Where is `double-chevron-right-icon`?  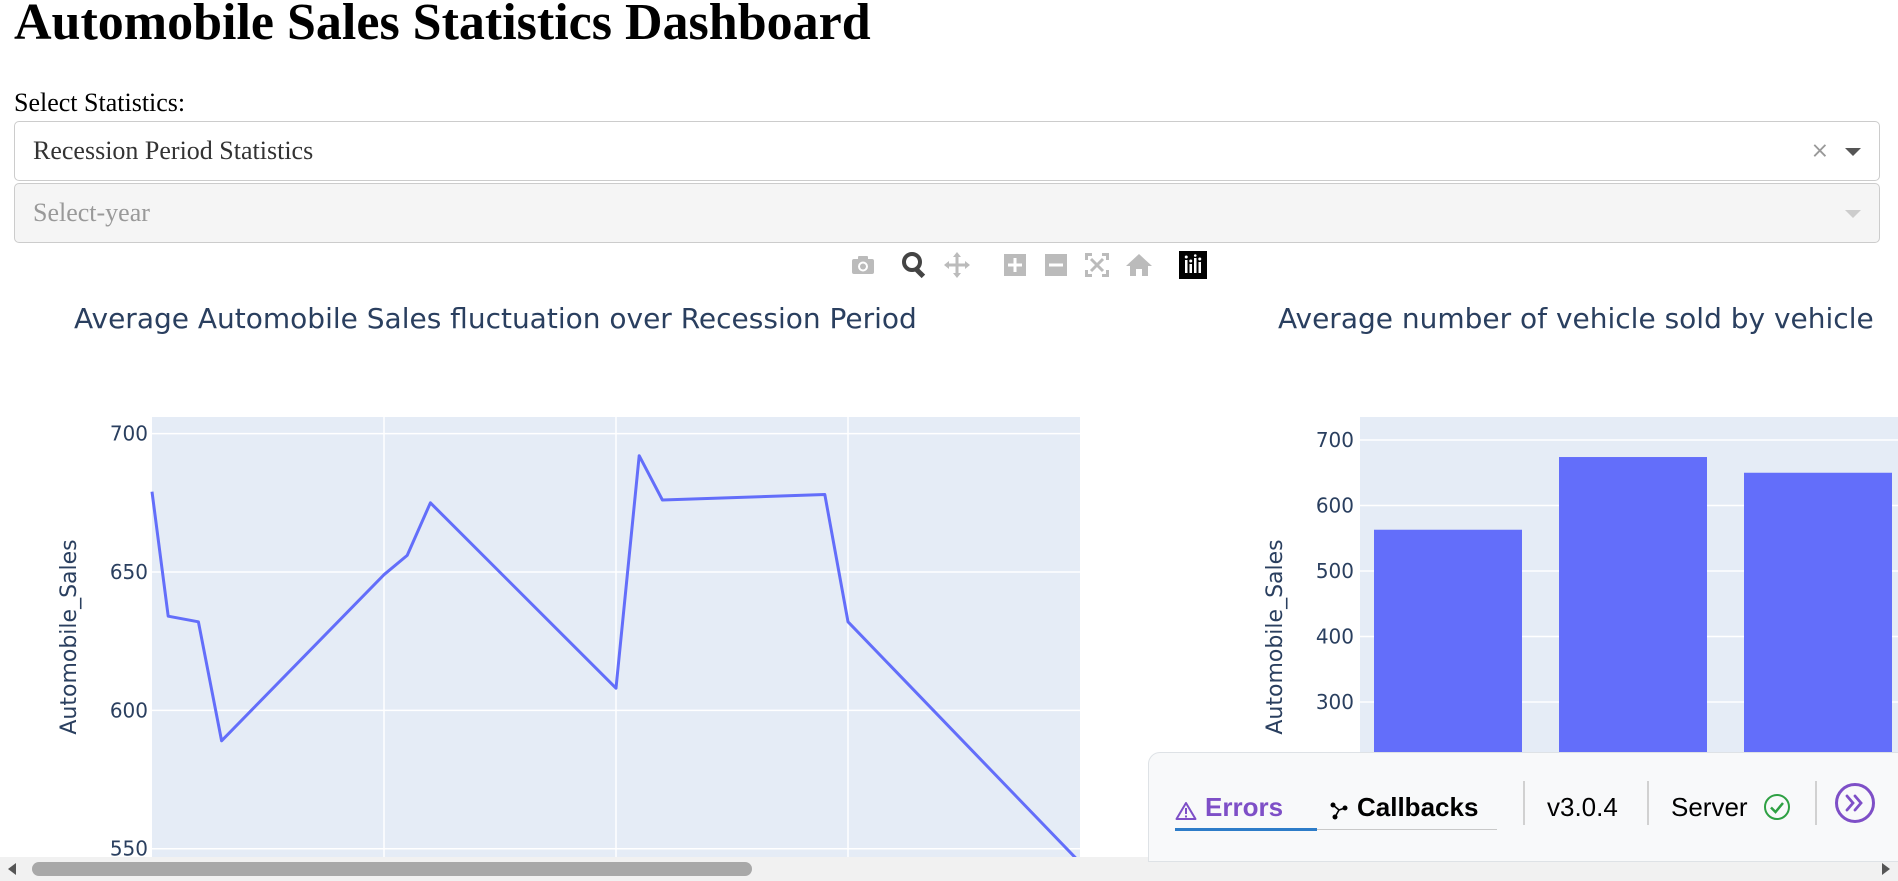 double-chevron-right-icon is located at coordinates (1855, 803).